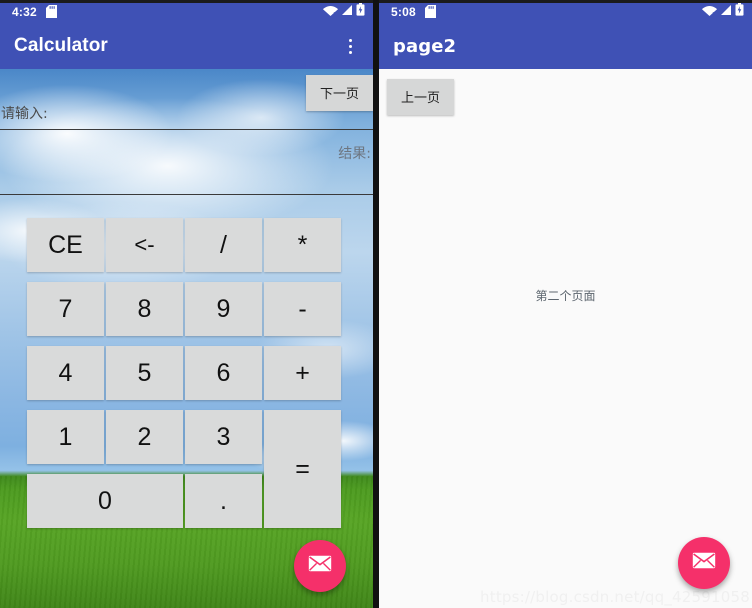  I want to click on key-4: 4, so click(65, 373).